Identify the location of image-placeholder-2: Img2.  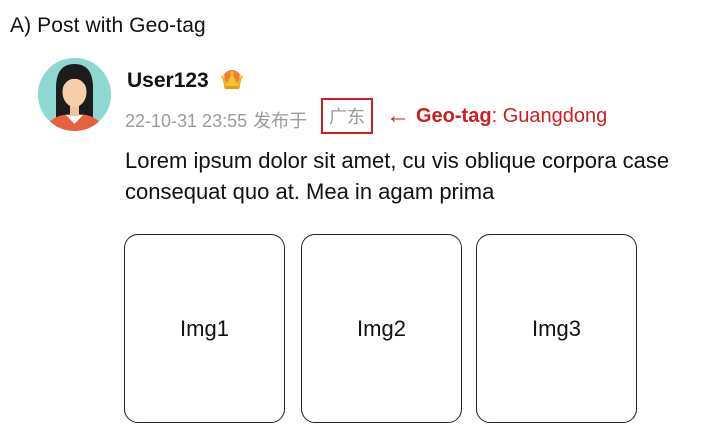
(381, 328).